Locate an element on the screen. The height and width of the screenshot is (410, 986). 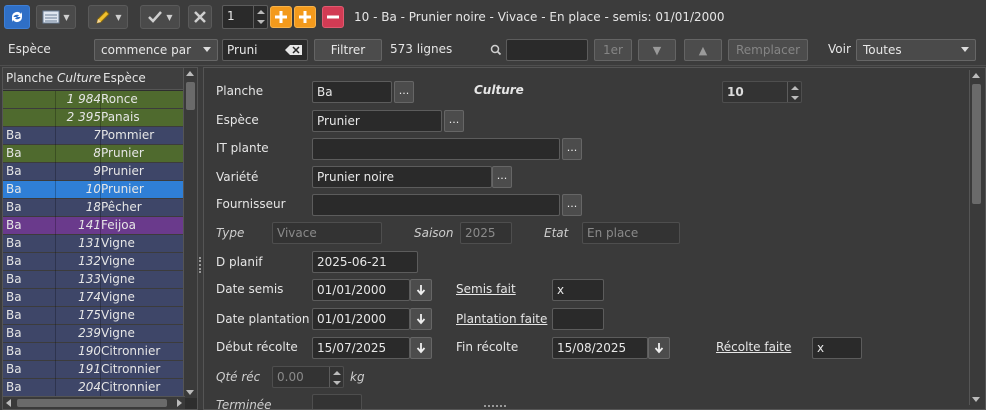
itplante-label: IT plante is located at coordinates (242, 148).